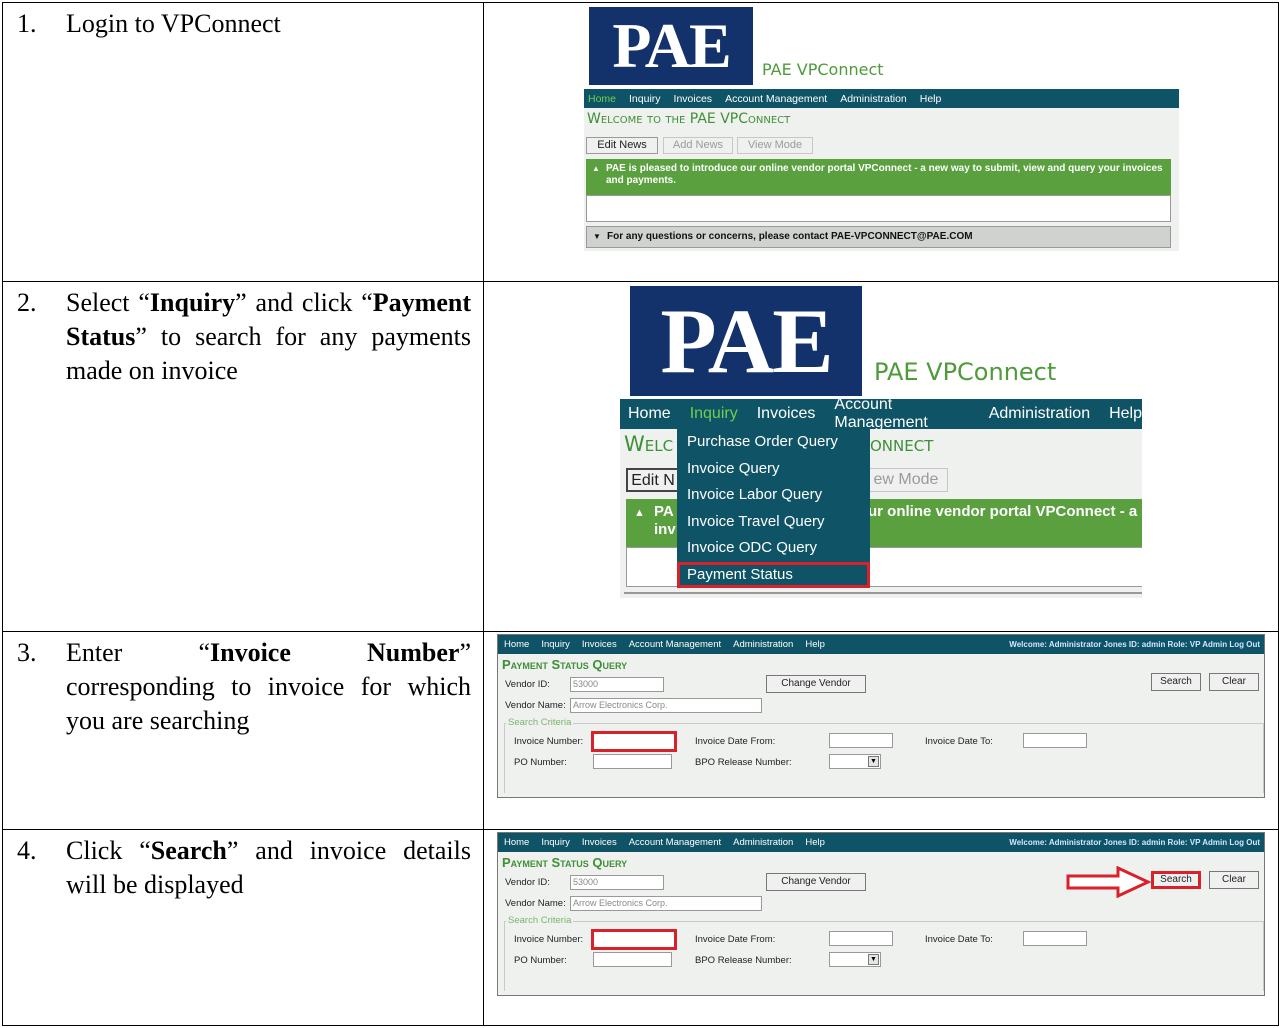  What do you see at coordinates (773, 574) in the screenshot?
I see `menu-item-payment-status: Payment Status` at bounding box center [773, 574].